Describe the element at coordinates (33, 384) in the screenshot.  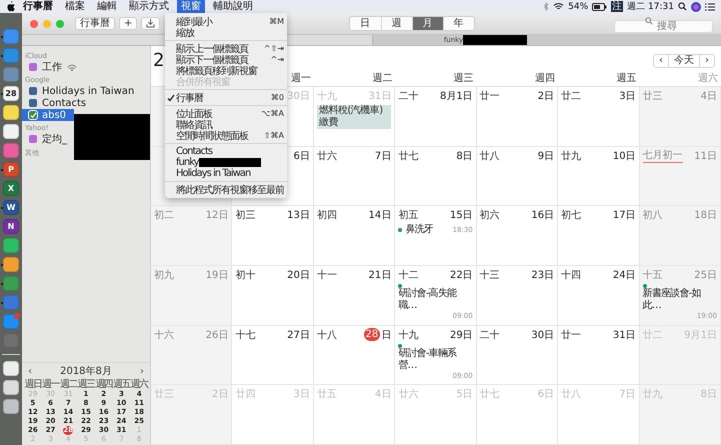
I see `weekday-label: 週日` at that location.